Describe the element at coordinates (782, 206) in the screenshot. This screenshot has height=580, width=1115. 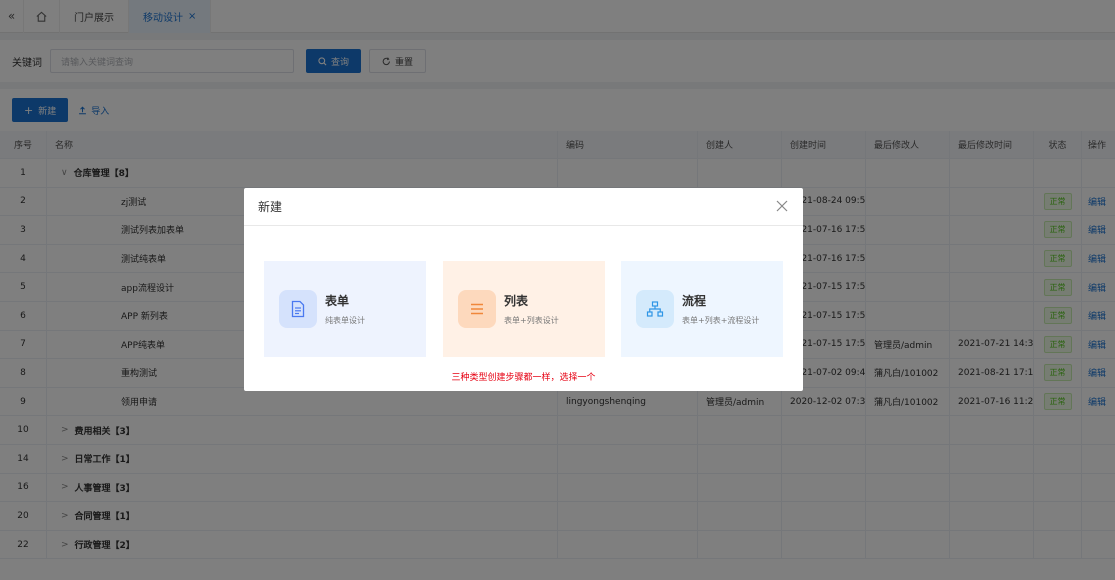
I see `close-icon` at that location.